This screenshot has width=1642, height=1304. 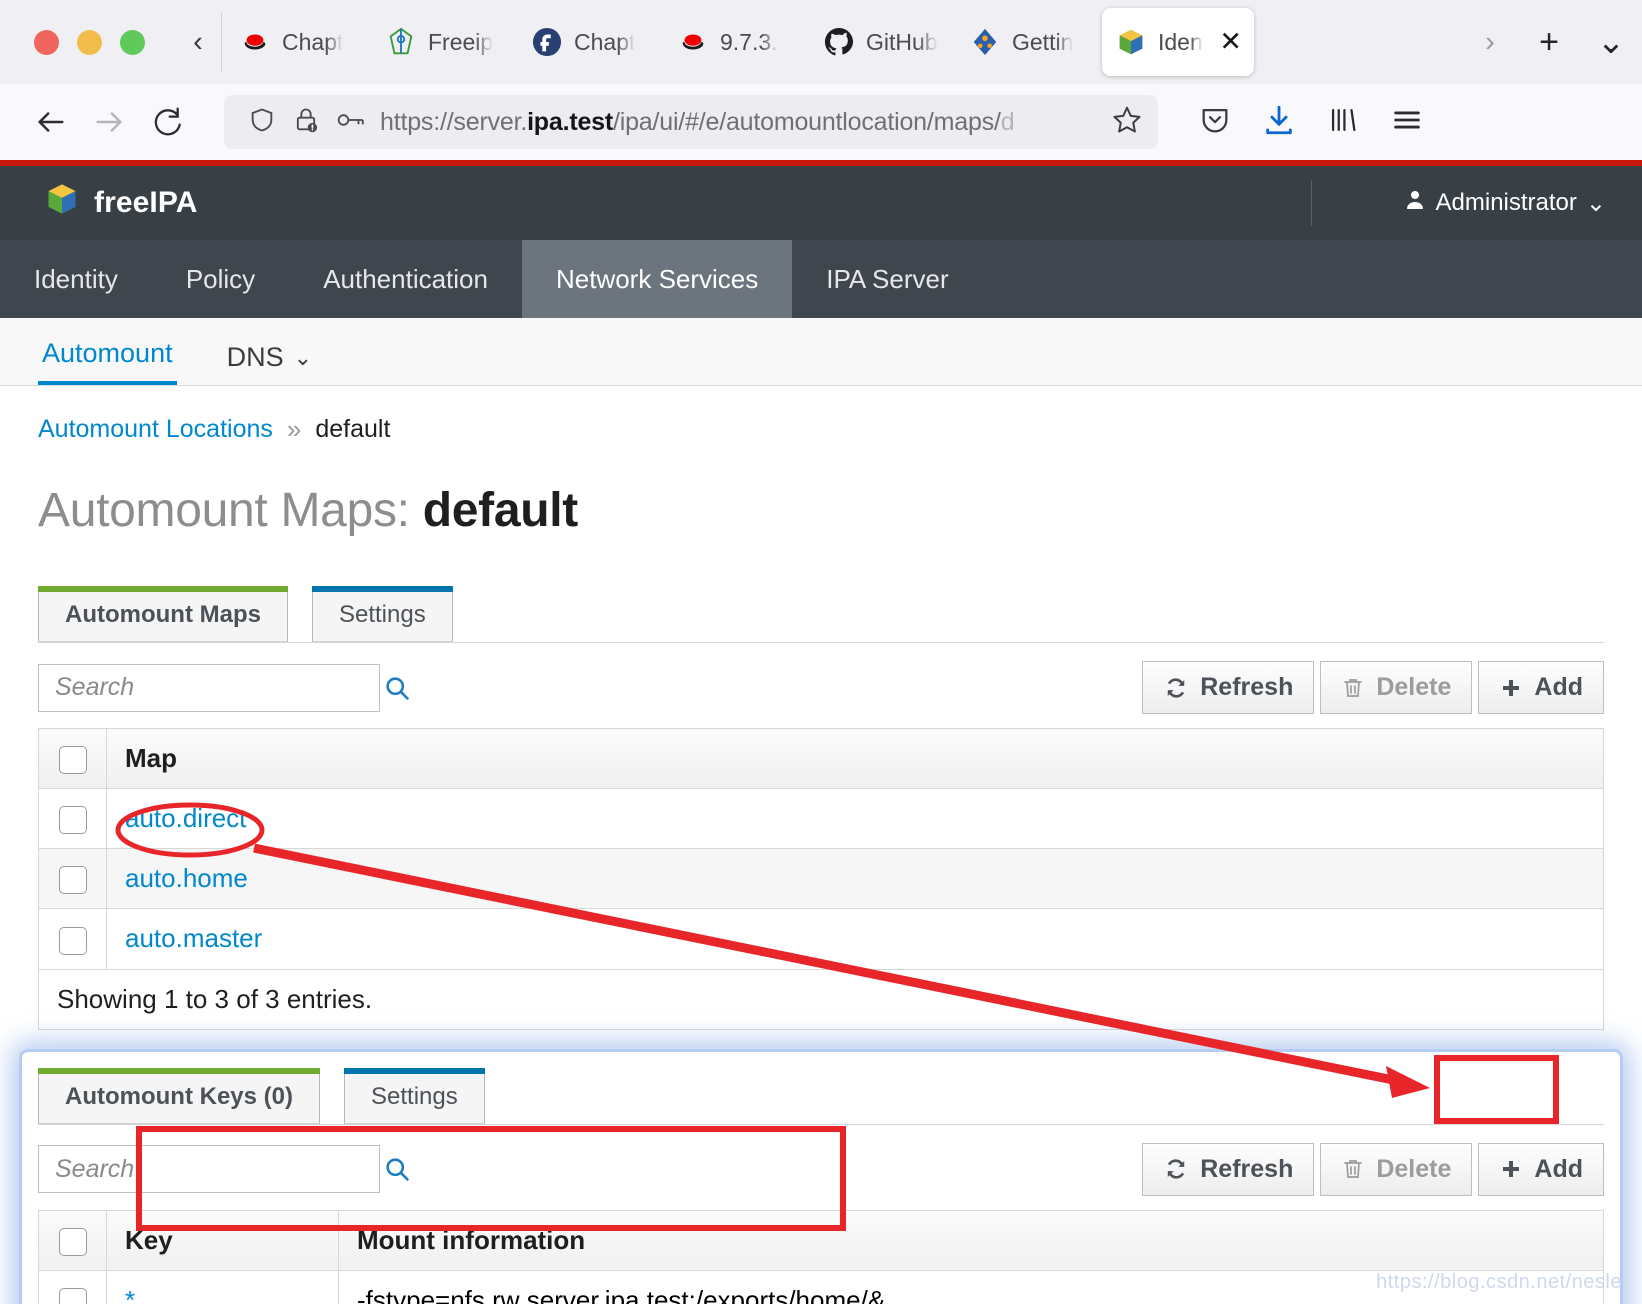 I want to click on keys-toolbar: Refresh Delete Add, so click(x=821, y=1167).